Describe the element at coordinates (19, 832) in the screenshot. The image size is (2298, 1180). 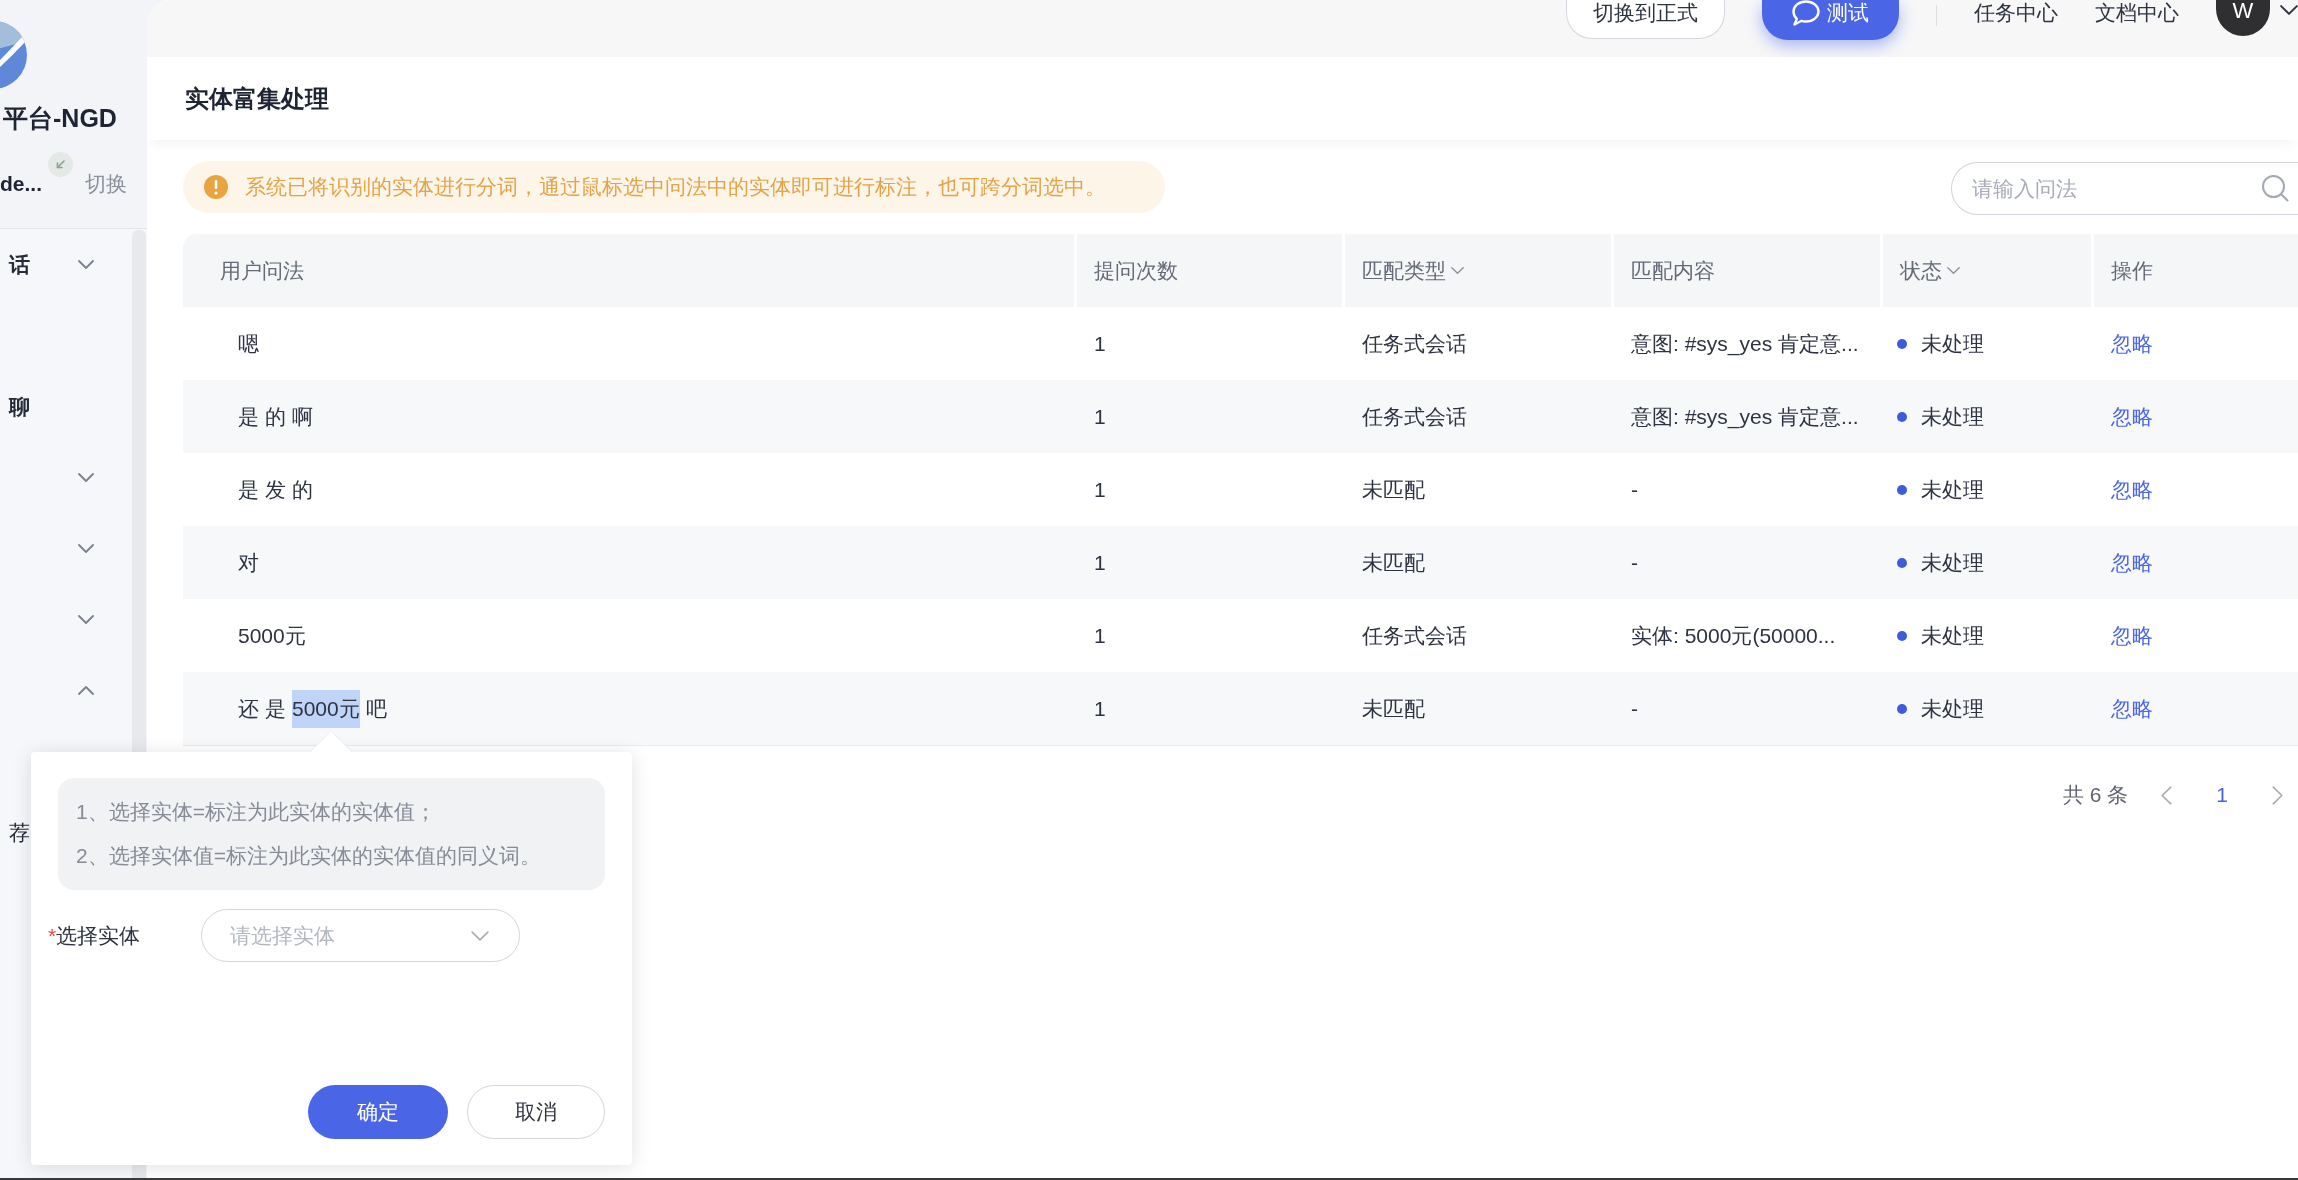
I see `menu-item: 荐` at that location.